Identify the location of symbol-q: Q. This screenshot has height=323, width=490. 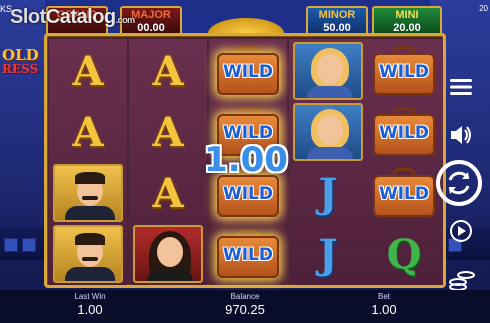
(404, 254).